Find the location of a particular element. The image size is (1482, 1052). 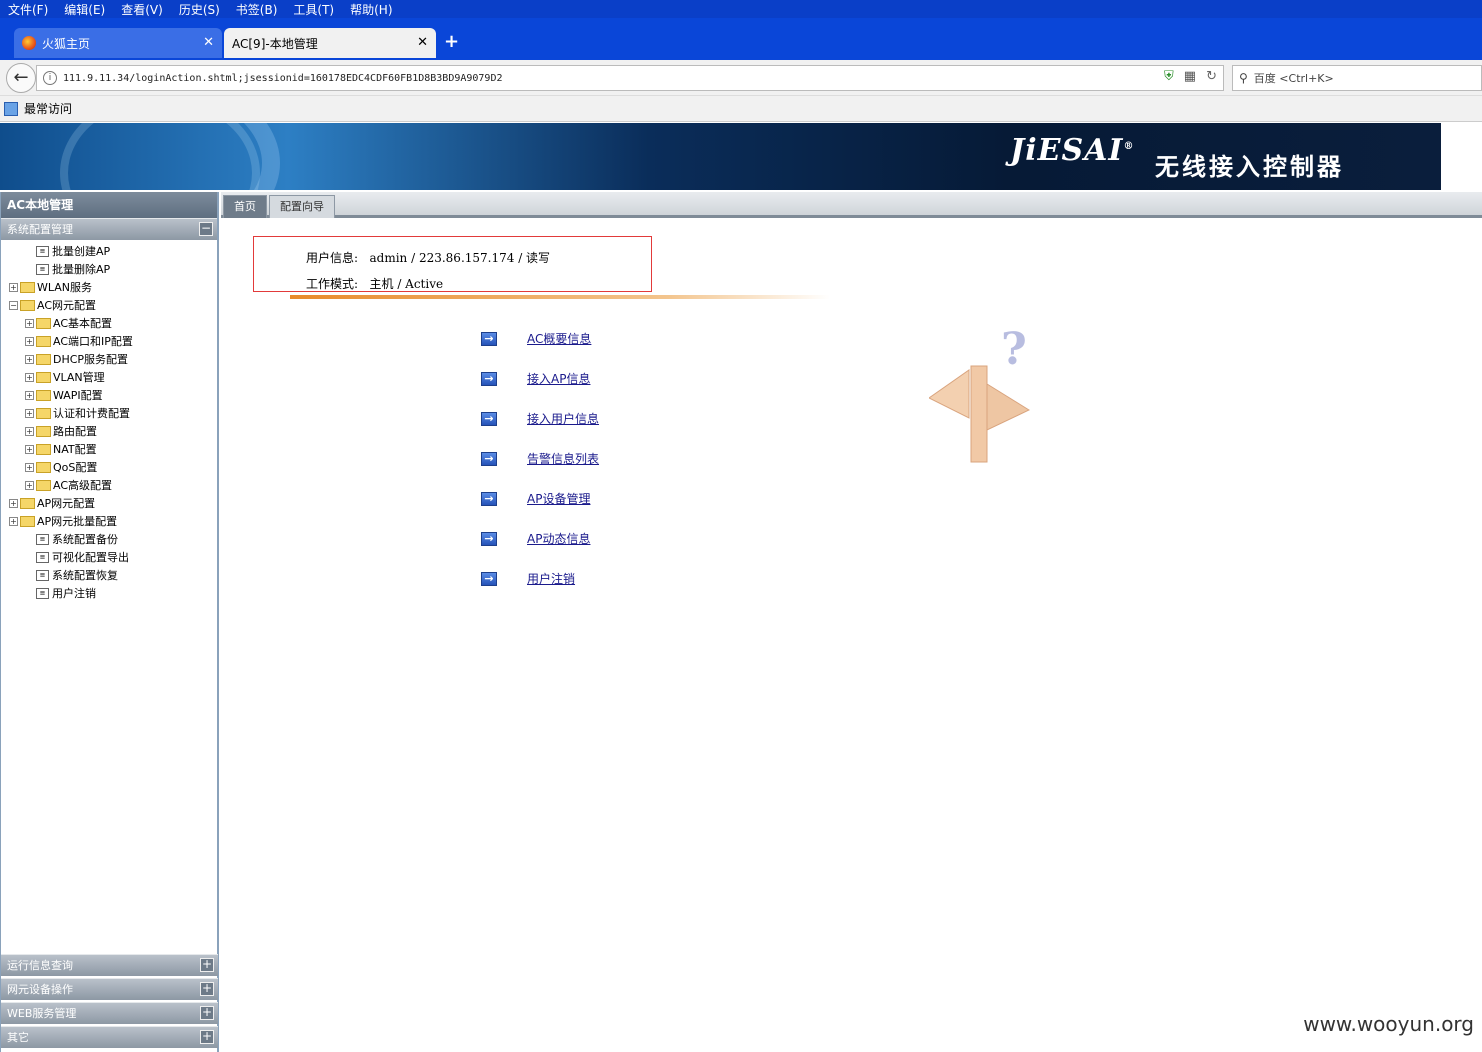

menu-item: 查看(V) is located at coordinates (142, 9).